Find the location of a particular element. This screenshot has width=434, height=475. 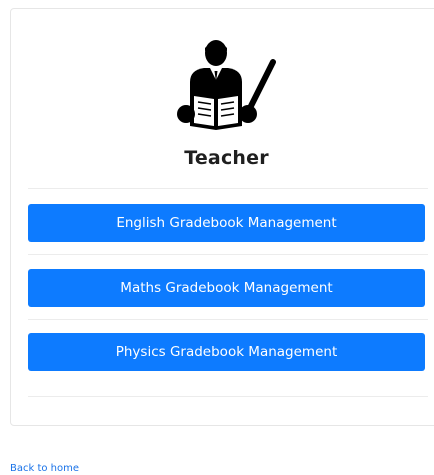

teacher-with-pointer-icon is located at coordinates (226, 85).